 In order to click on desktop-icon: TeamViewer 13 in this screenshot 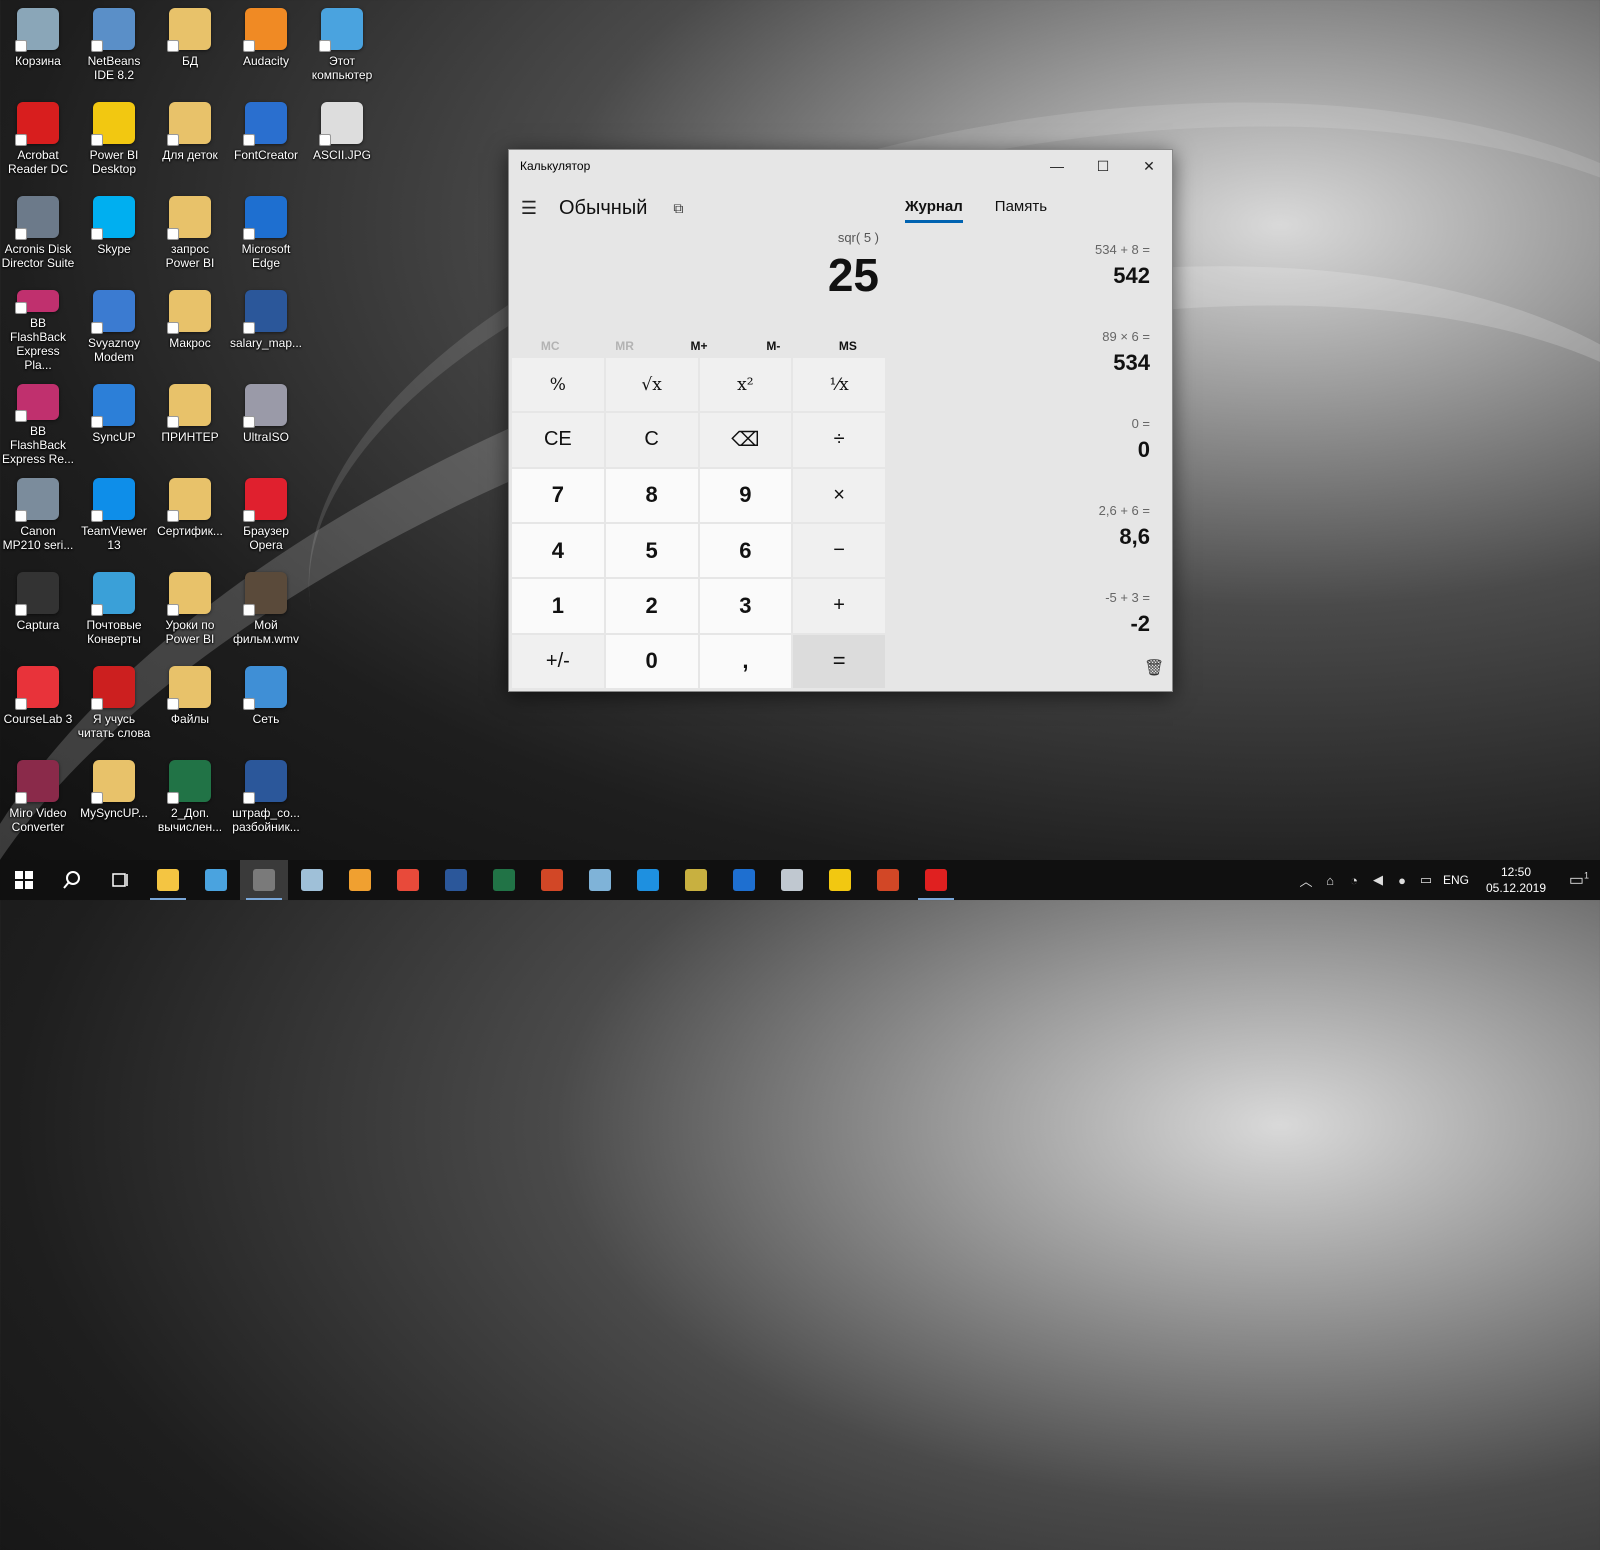, I will do `click(114, 516)`.